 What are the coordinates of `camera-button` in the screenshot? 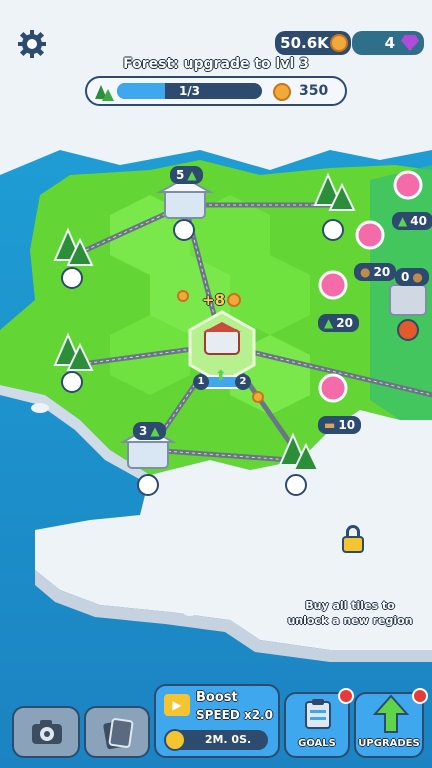 It's located at (46, 732).